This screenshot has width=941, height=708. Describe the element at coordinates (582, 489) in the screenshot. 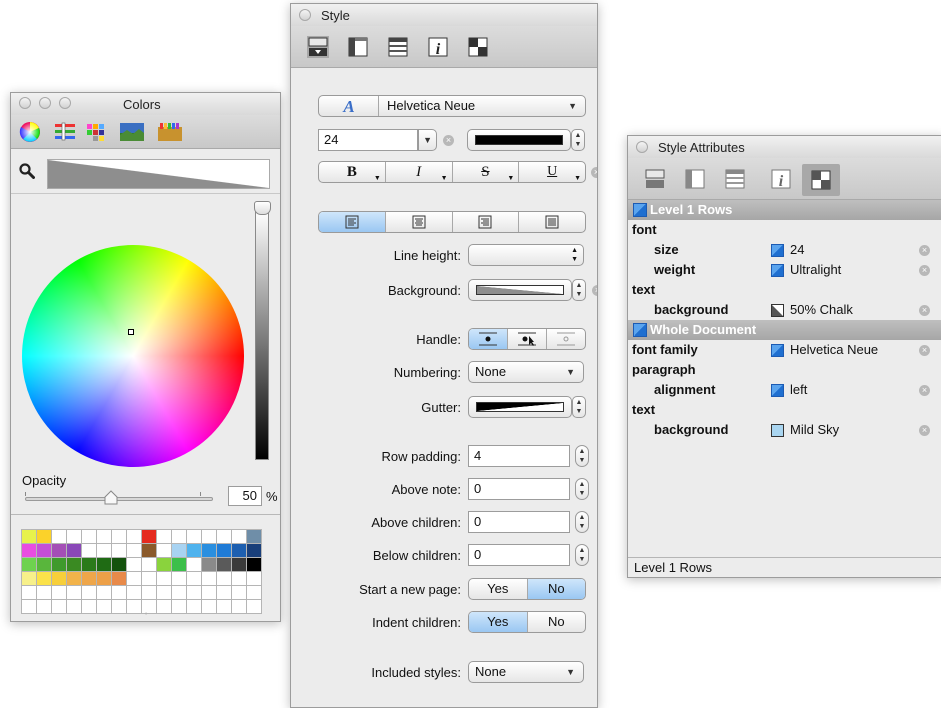

I see `above-note-stepper: ▲ ▼` at that location.